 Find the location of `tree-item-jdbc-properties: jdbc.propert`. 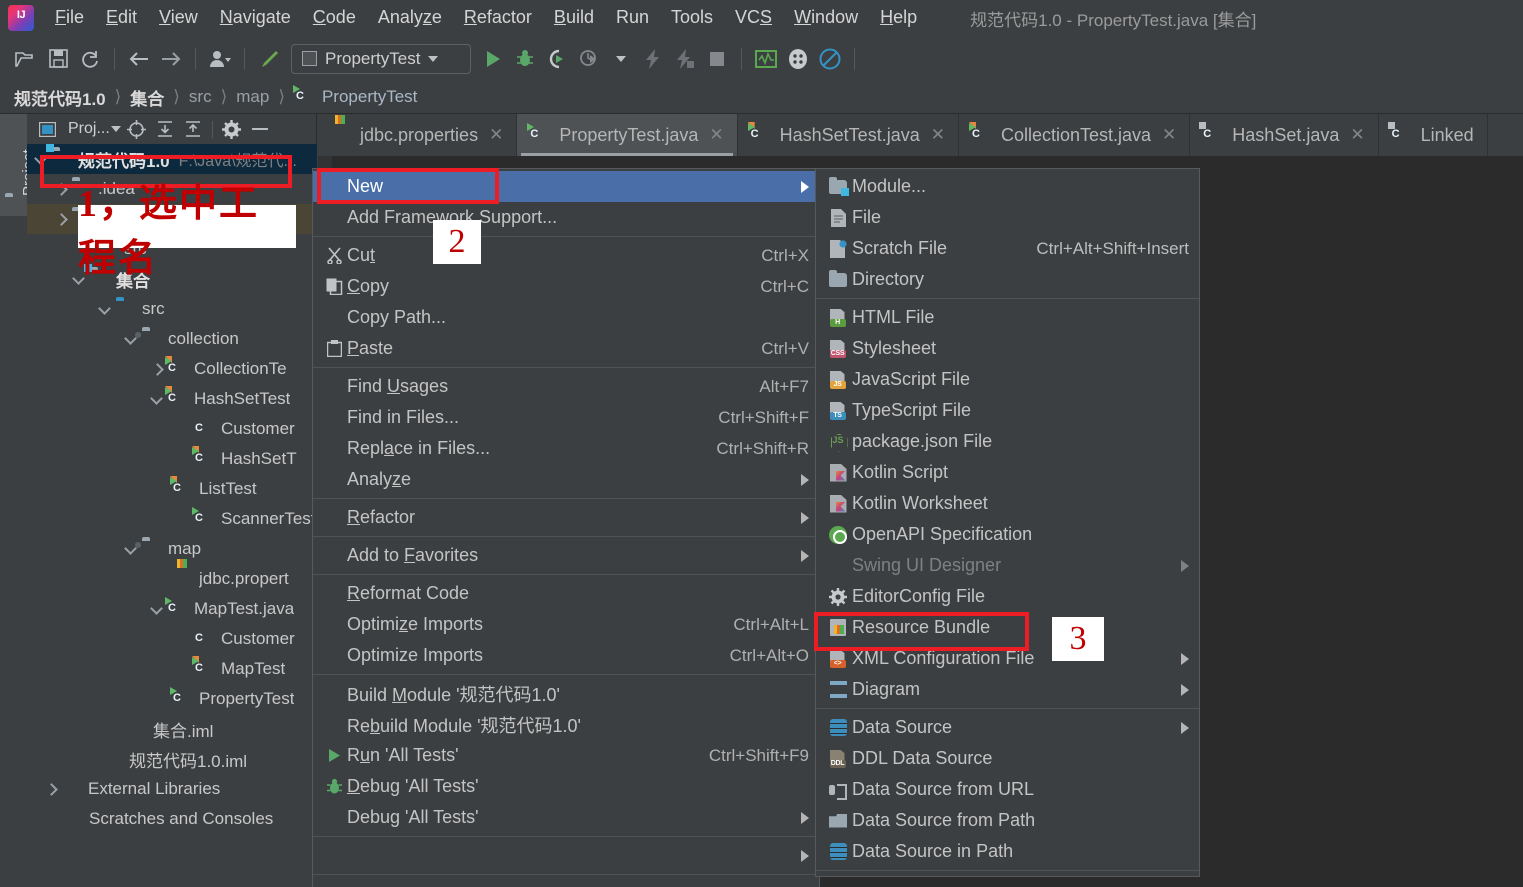

tree-item-jdbc-properties: jdbc.propert is located at coordinates (172, 579).